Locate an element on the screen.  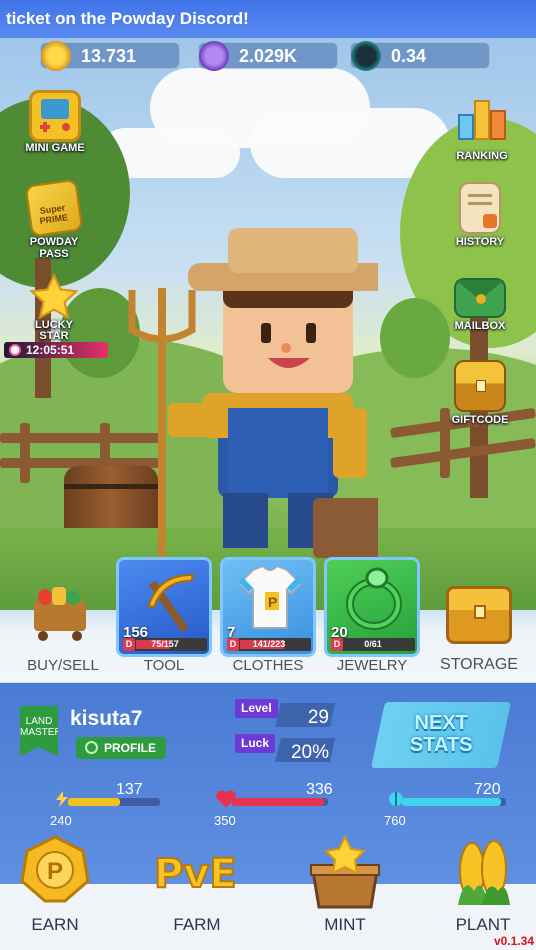
announcement-banner: ticket on the Powday Discord! is located at coordinates (268, 19).